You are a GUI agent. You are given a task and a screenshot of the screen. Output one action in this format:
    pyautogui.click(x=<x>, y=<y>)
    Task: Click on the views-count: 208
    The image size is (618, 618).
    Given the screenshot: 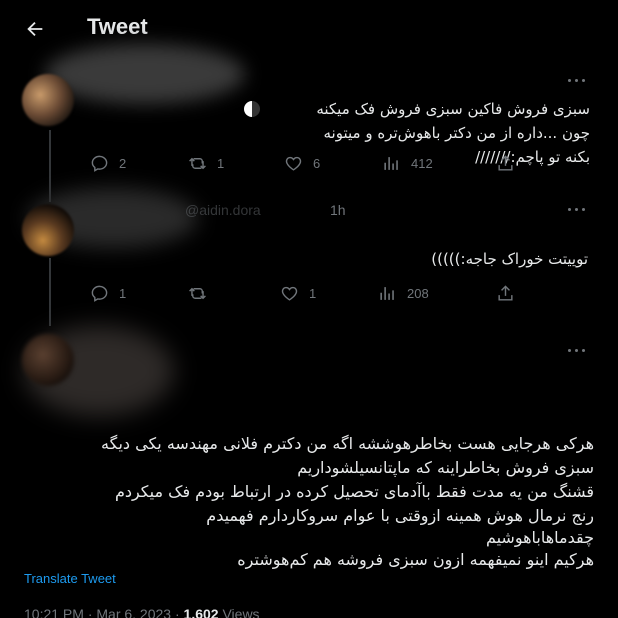 What is the action you would take?
    pyautogui.click(x=418, y=293)
    